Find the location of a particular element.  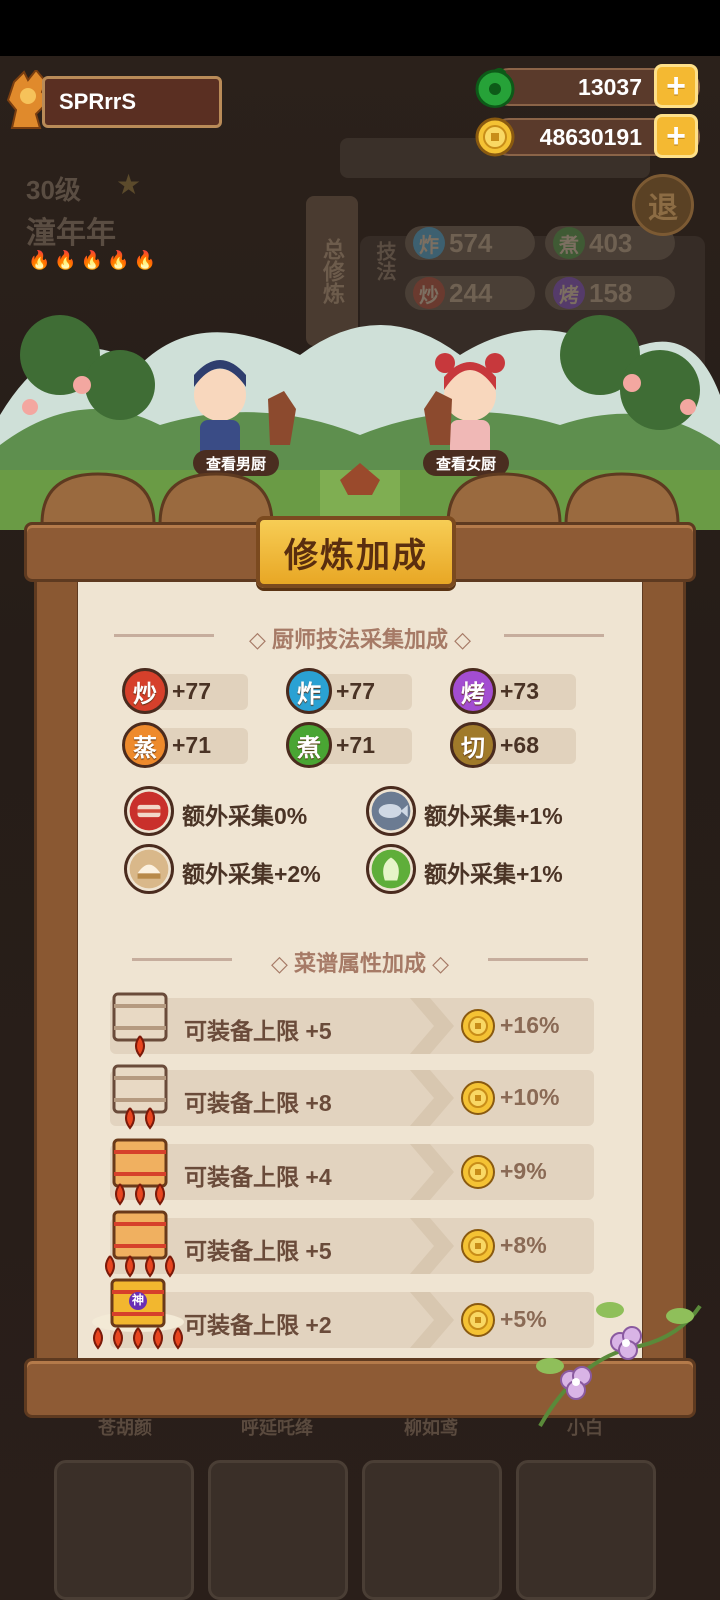

skill-chip-fry: 炸 574 is located at coordinates (470, 243).